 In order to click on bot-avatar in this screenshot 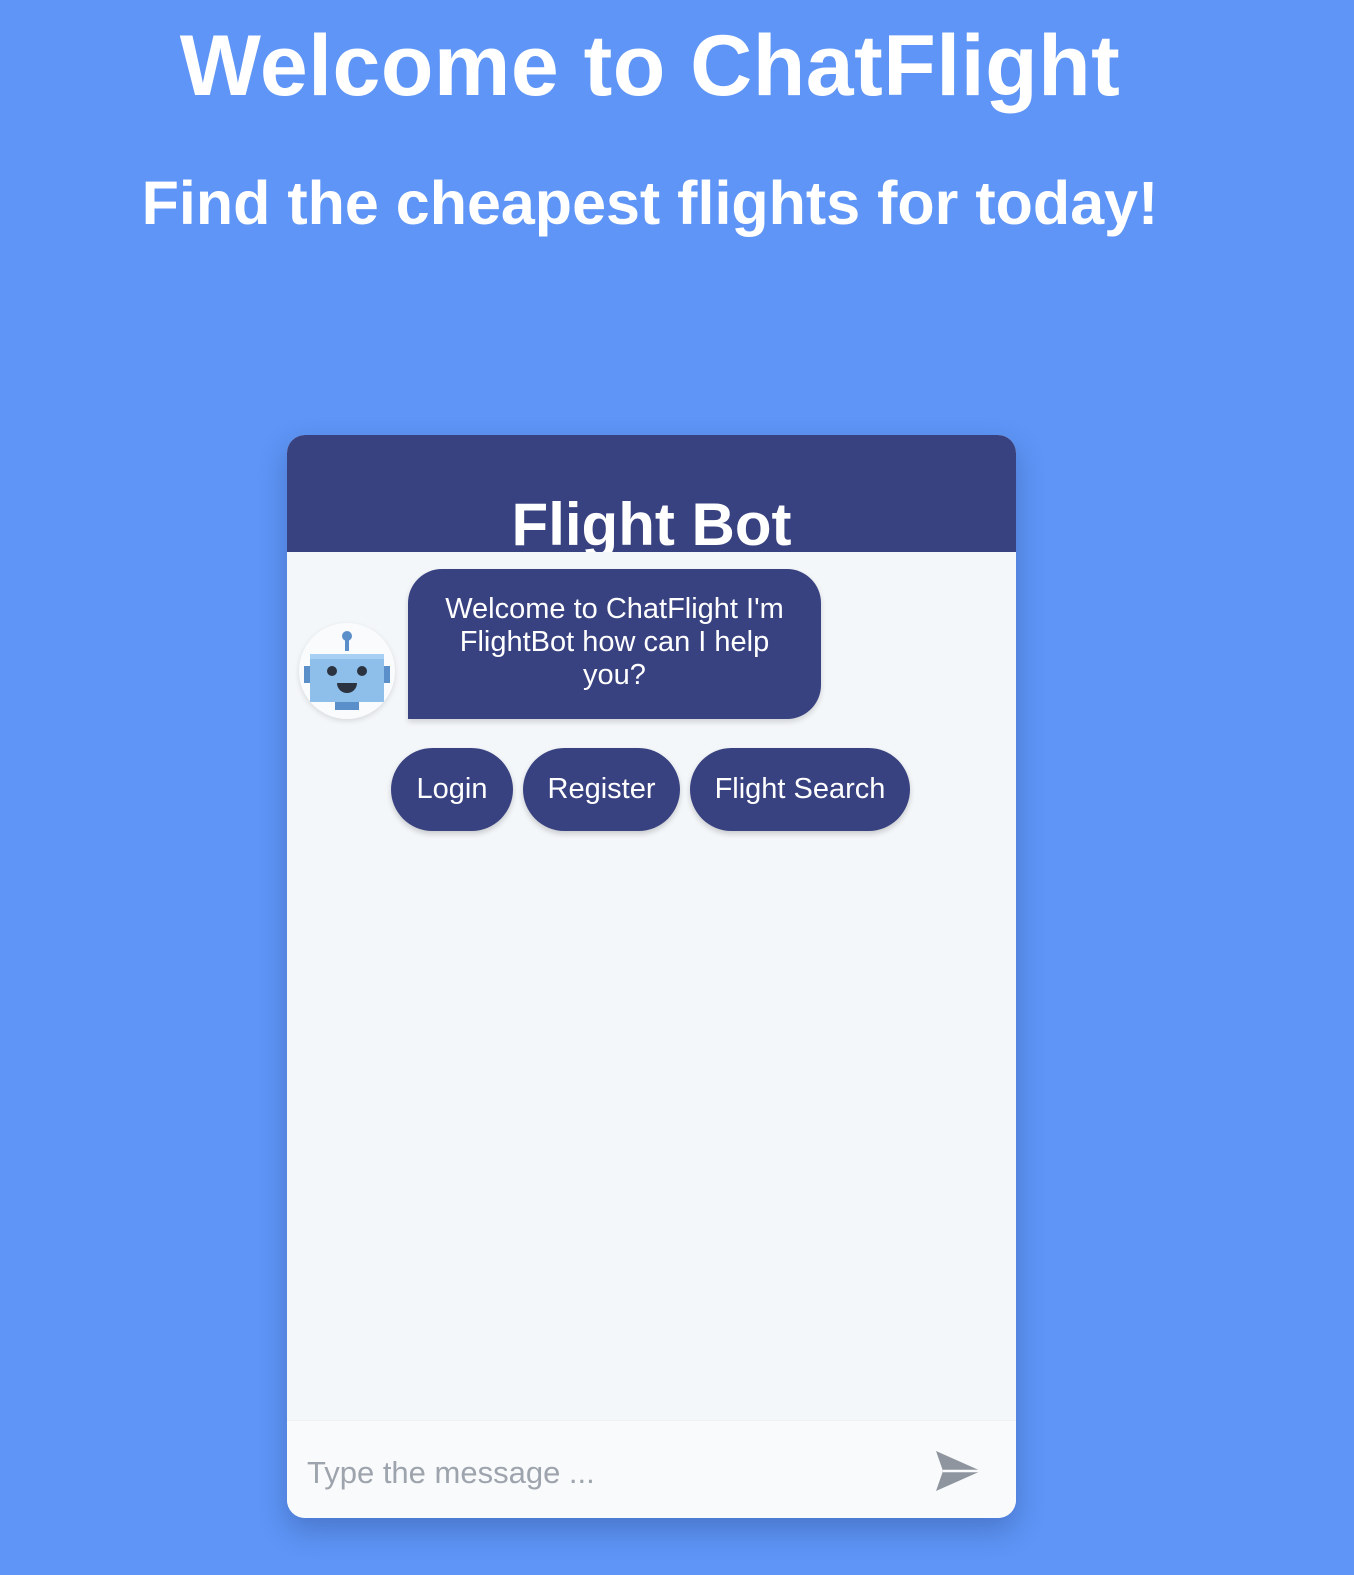, I will do `click(347, 671)`.